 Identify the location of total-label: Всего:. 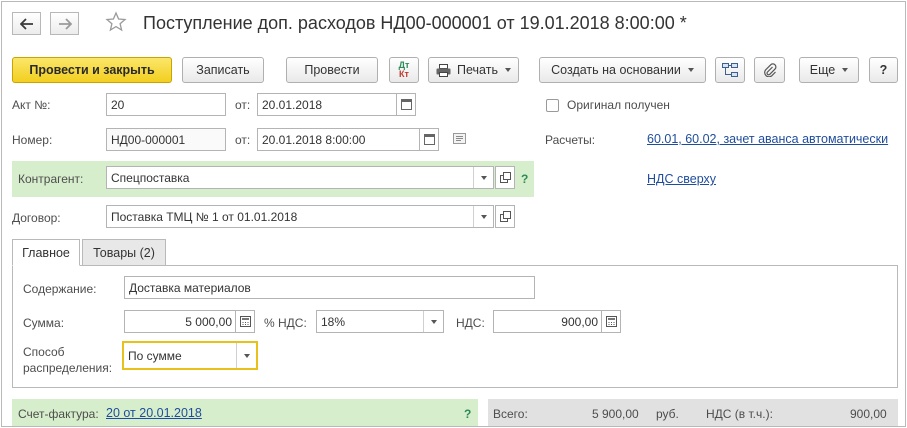
(510, 414).